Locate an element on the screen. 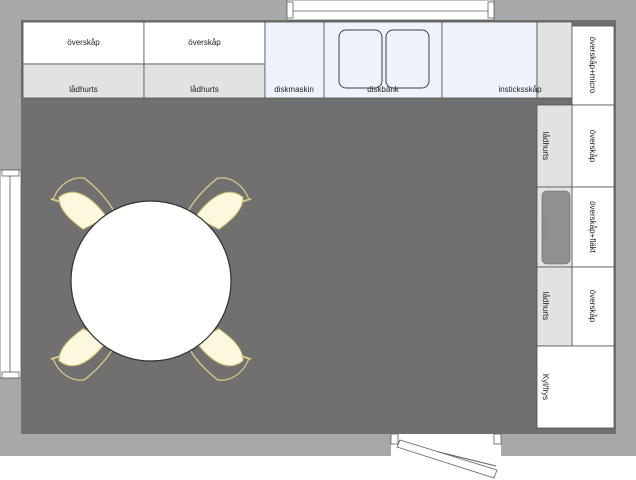  label-drawer-unit-right-2: lådhurts is located at coordinates (545, 306).